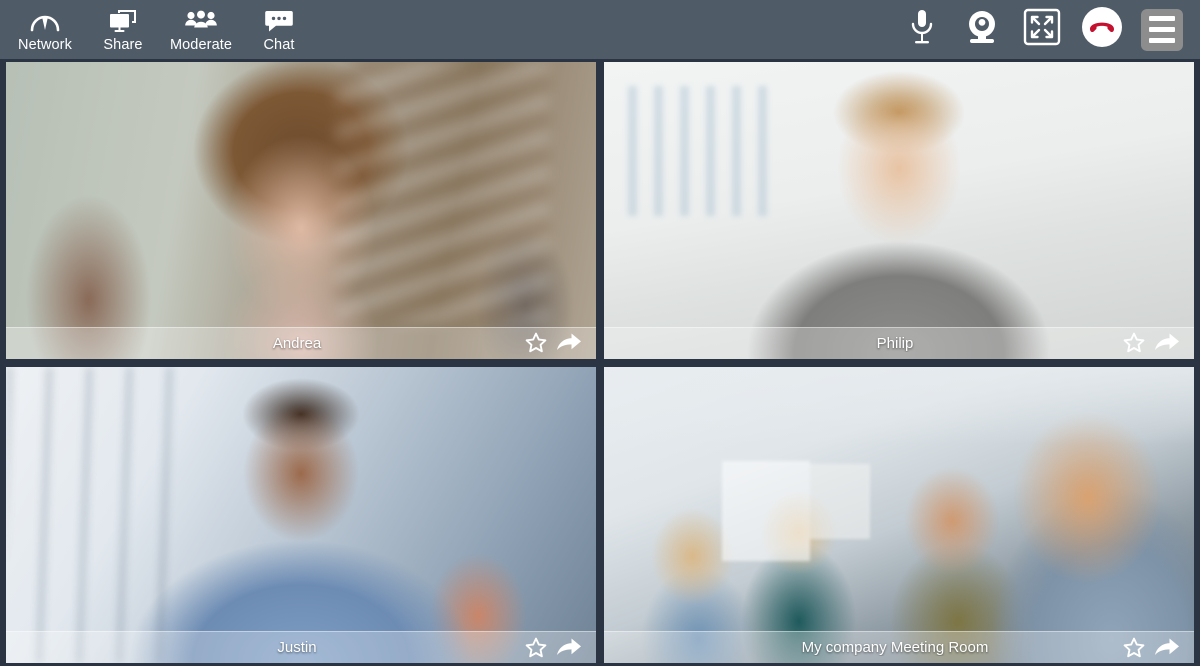 This screenshot has width=1200, height=666. Describe the element at coordinates (45, 45) in the screenshot. I see `network-button-label: Network` at that location.